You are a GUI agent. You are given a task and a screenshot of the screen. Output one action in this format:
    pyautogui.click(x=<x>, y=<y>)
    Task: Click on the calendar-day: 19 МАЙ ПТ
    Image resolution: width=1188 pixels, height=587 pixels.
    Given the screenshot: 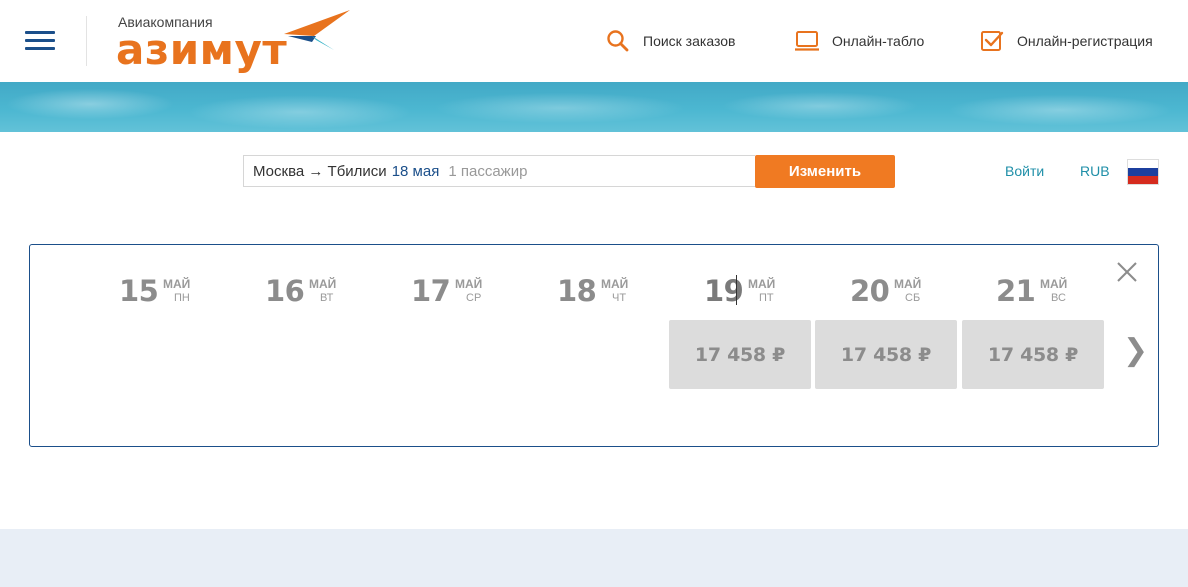 What is the action you would take?
    pyautogui.click(x=744, y=290)
    